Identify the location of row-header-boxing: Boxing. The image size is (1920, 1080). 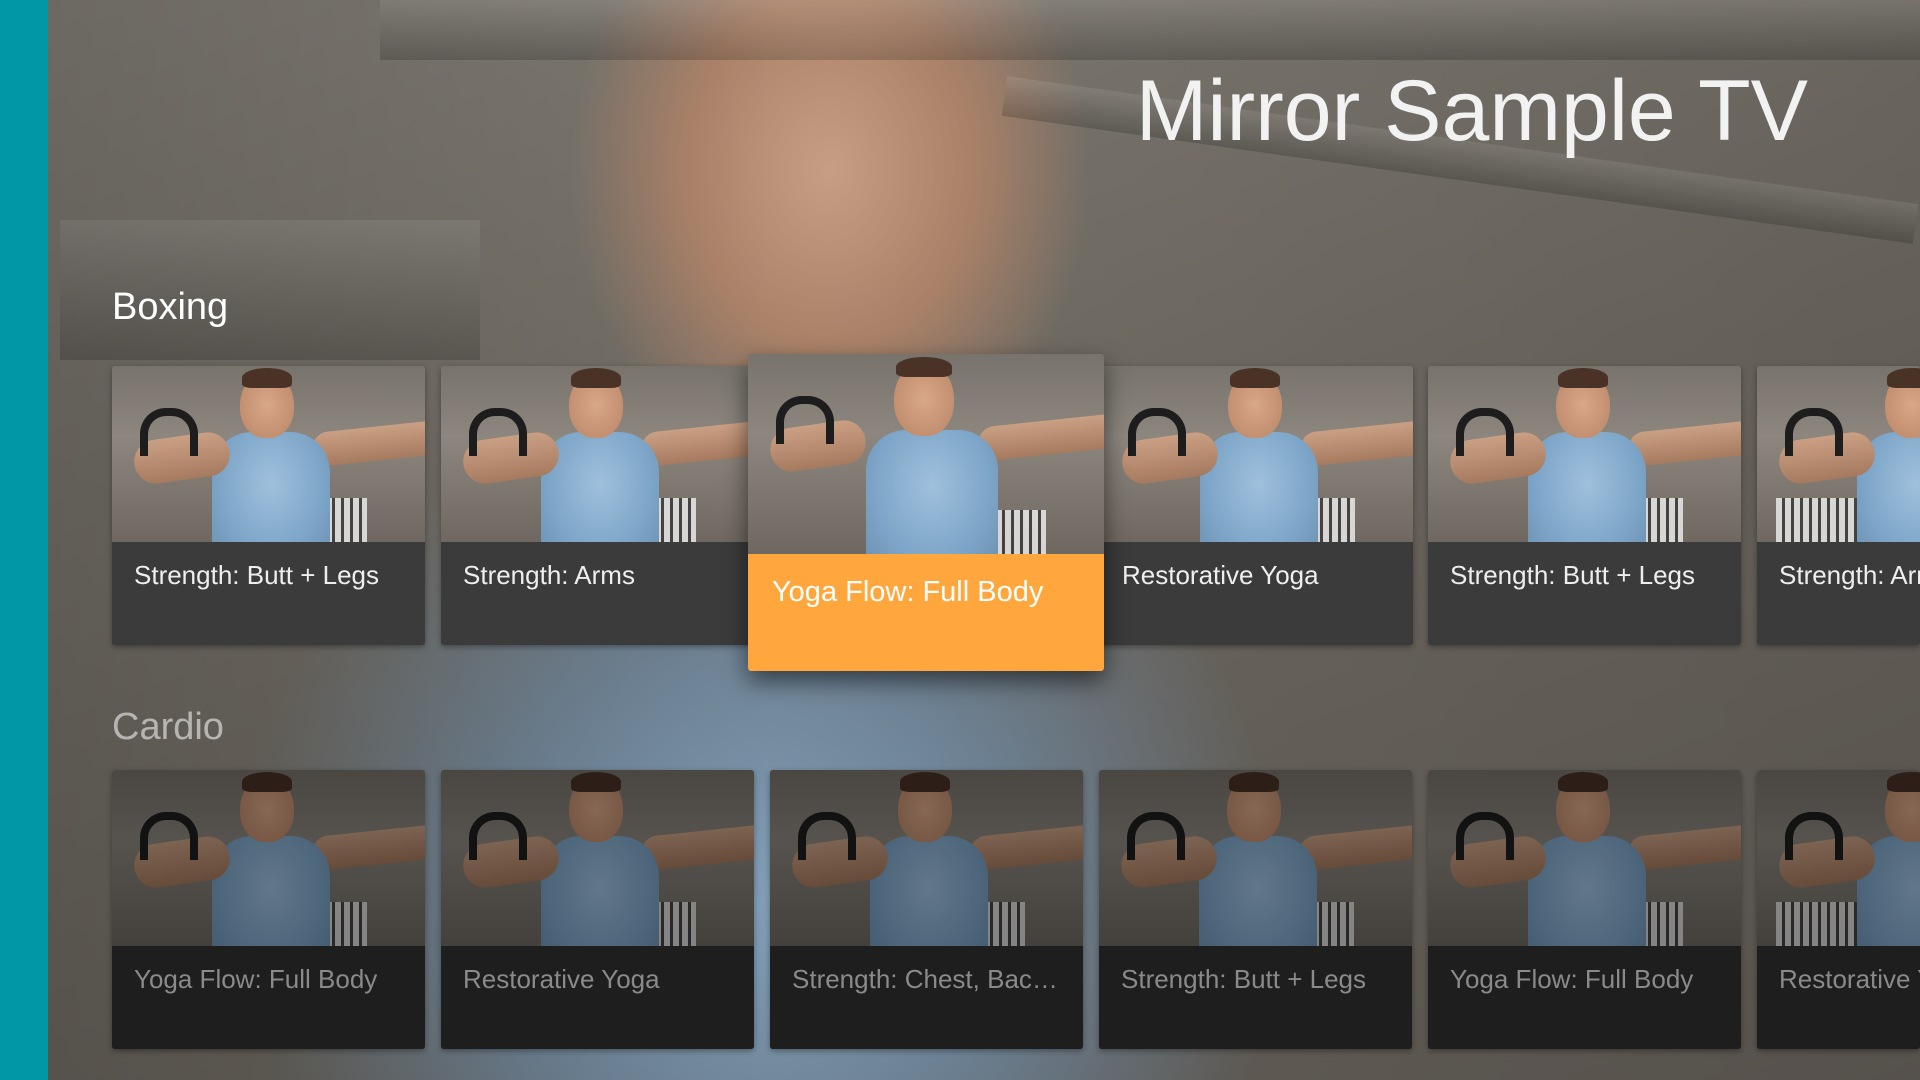
(170, 307).